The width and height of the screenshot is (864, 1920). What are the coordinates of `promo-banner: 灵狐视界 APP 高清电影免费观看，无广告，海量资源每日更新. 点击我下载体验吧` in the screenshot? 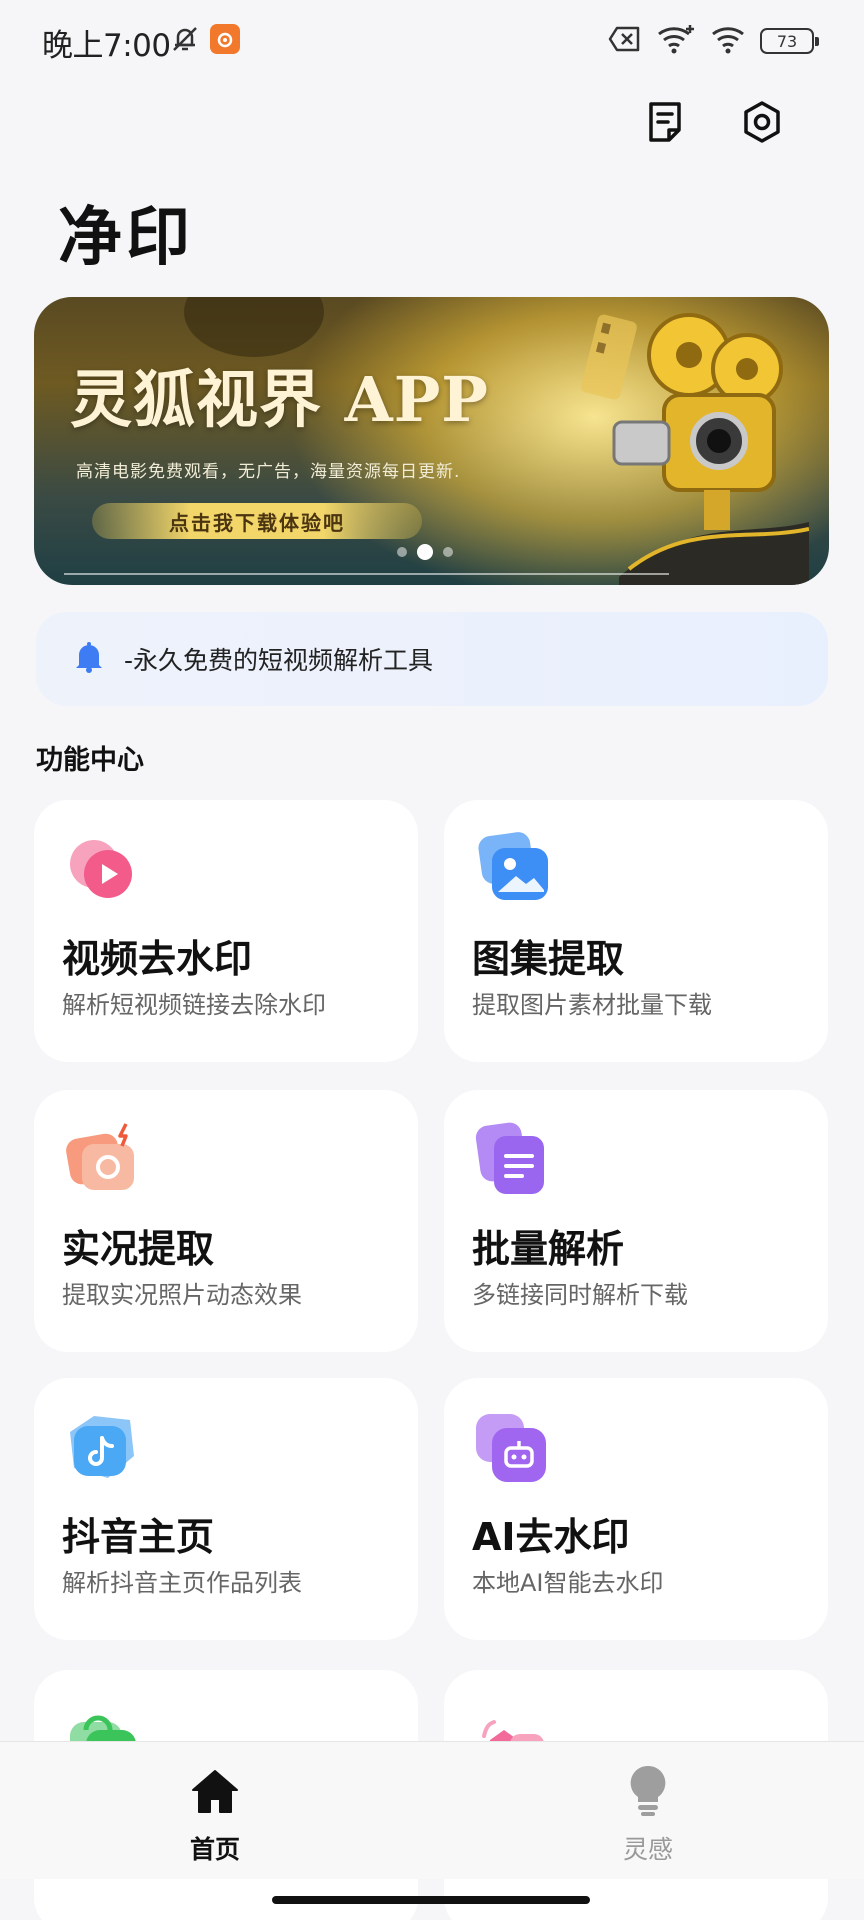 It's located at (431, 441).